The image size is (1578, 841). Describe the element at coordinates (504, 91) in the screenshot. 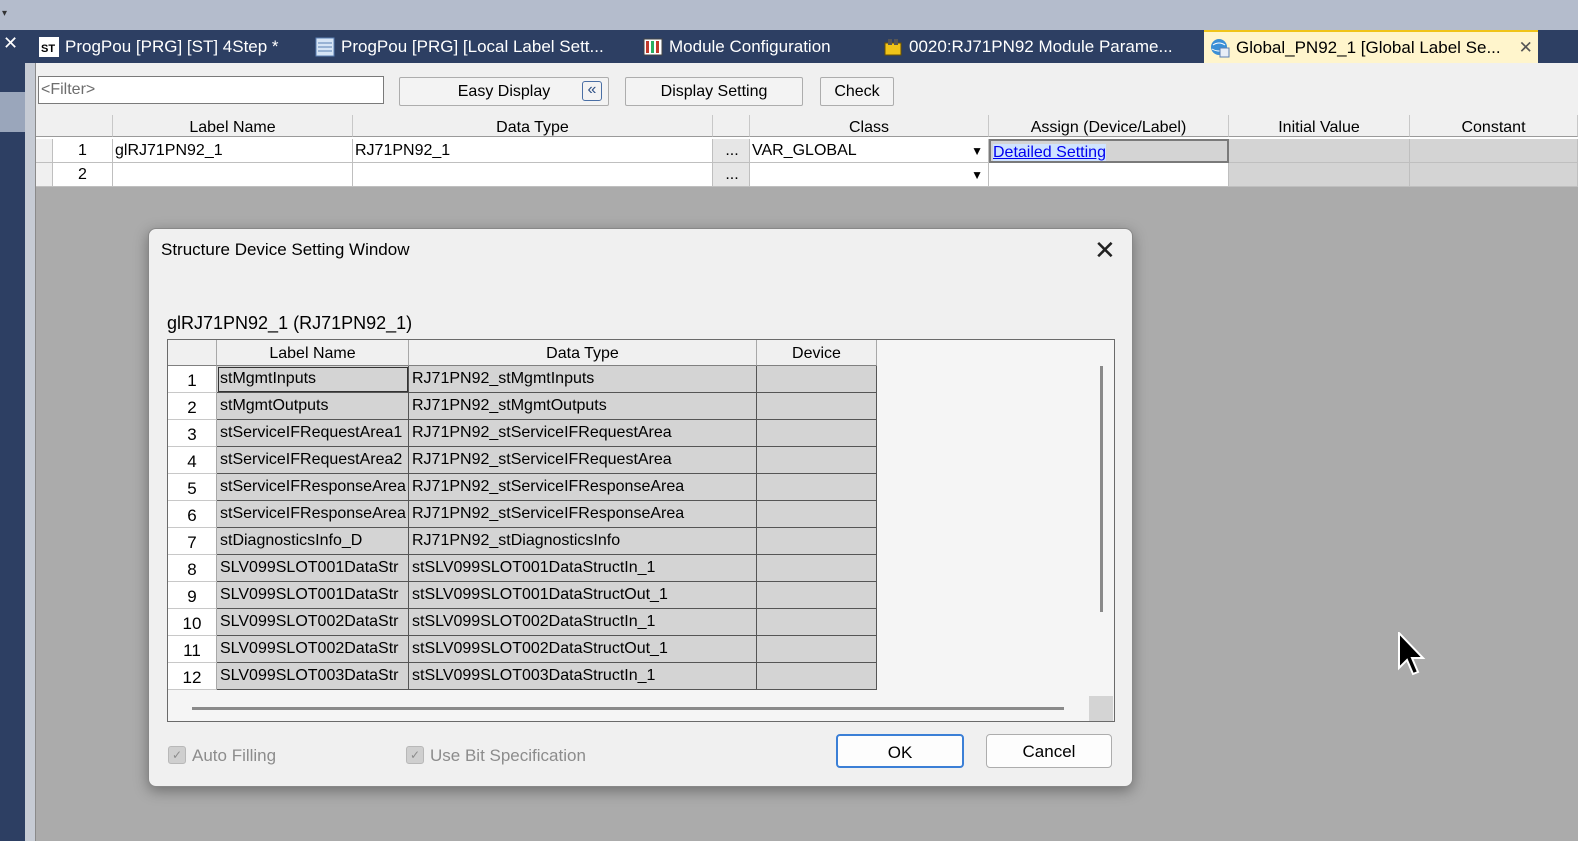

I see `easy-display-button: Easy Display «` at that location.